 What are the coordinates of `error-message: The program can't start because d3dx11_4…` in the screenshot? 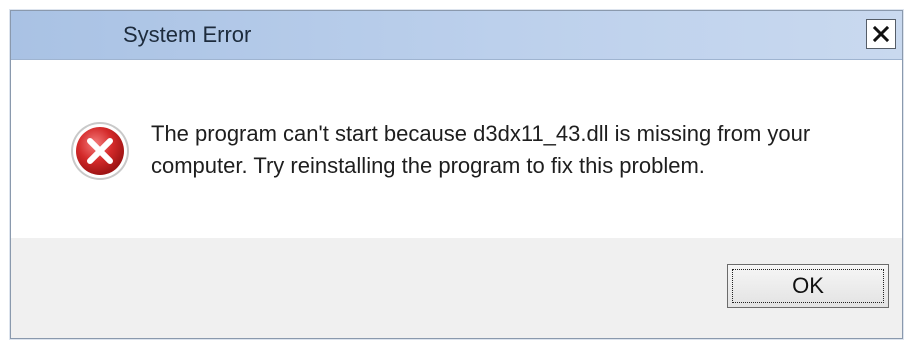 It's located at (481, 149).